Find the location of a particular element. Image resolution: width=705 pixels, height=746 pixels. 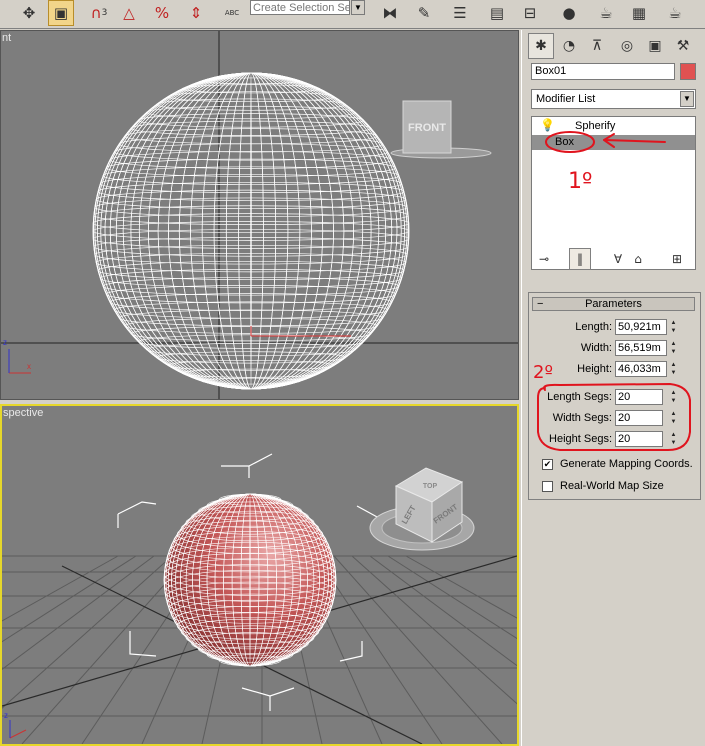

modifier-stack: 💡 Spherify Box is located at coordinates (613, 193).